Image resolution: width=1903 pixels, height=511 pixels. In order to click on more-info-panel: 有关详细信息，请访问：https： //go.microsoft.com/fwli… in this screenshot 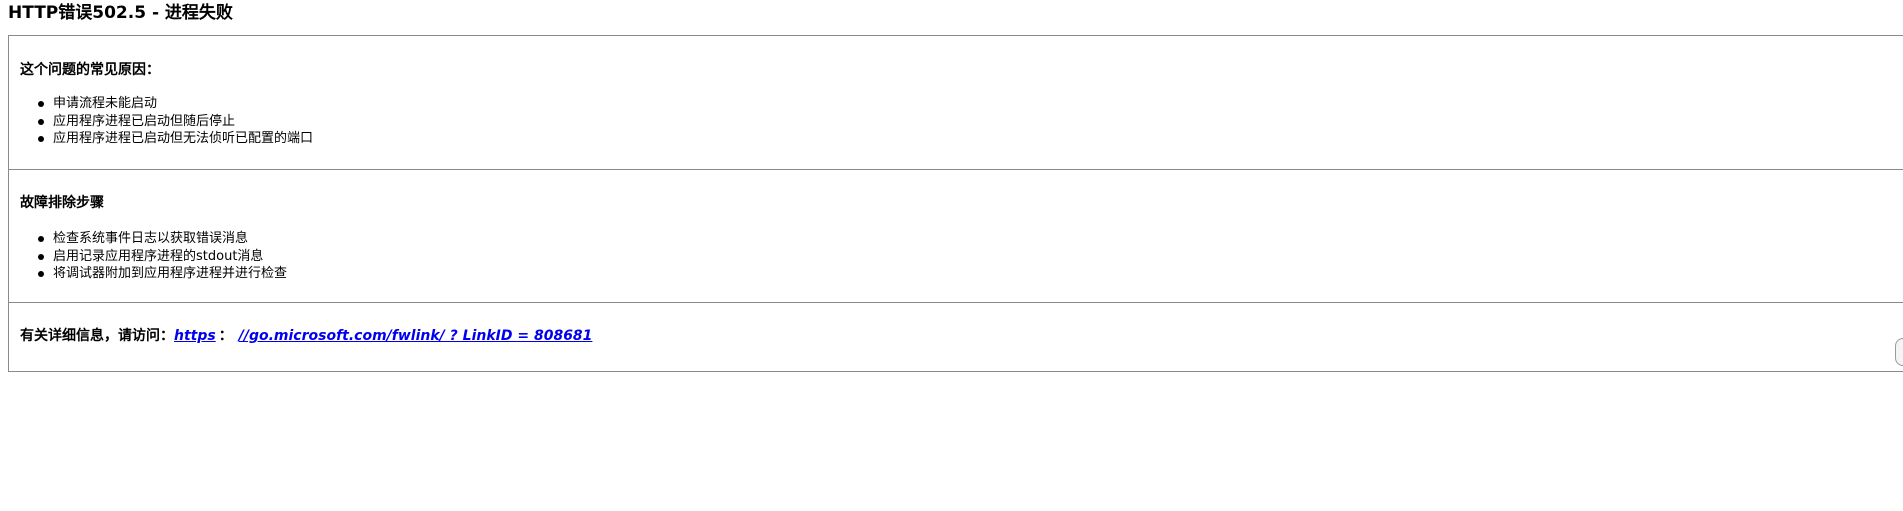, I will do `click(955, 337)`.